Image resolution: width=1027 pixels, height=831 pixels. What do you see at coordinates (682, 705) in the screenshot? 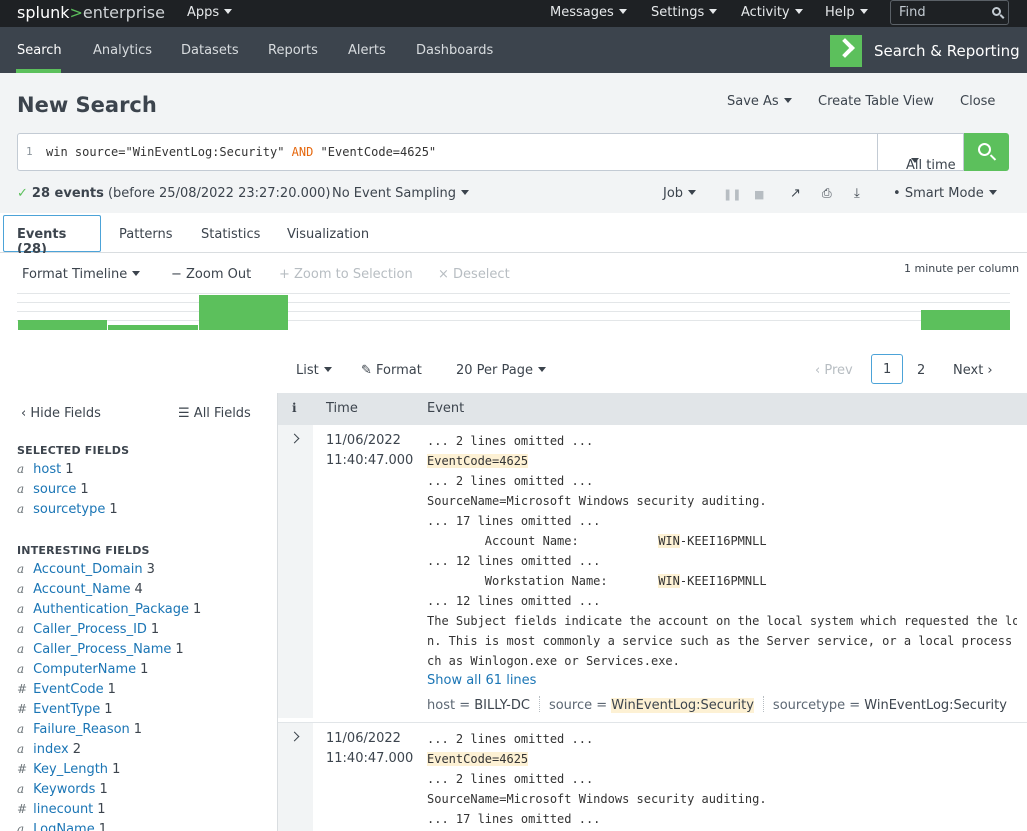
I see `source-value: WinEventLog:Security` at bounding box center [682, 705].